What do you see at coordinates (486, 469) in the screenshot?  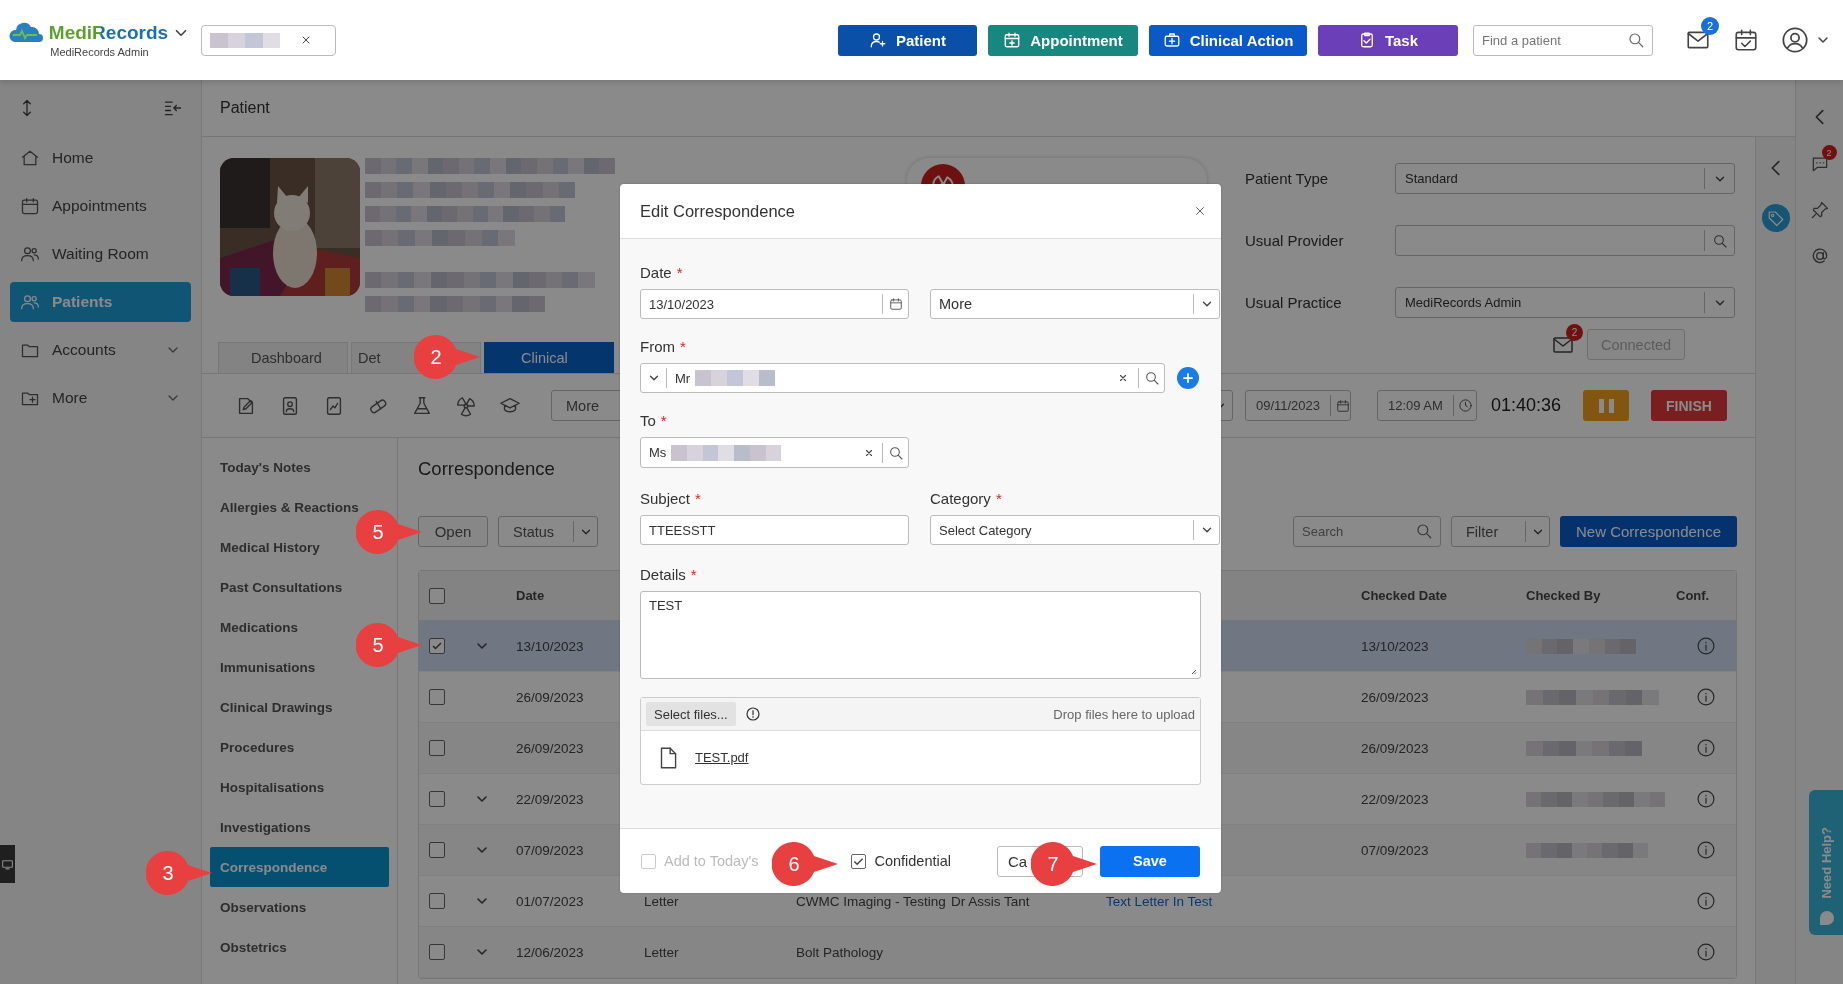 I see `section-title: Correspondence` at bounding box center [486, 469].